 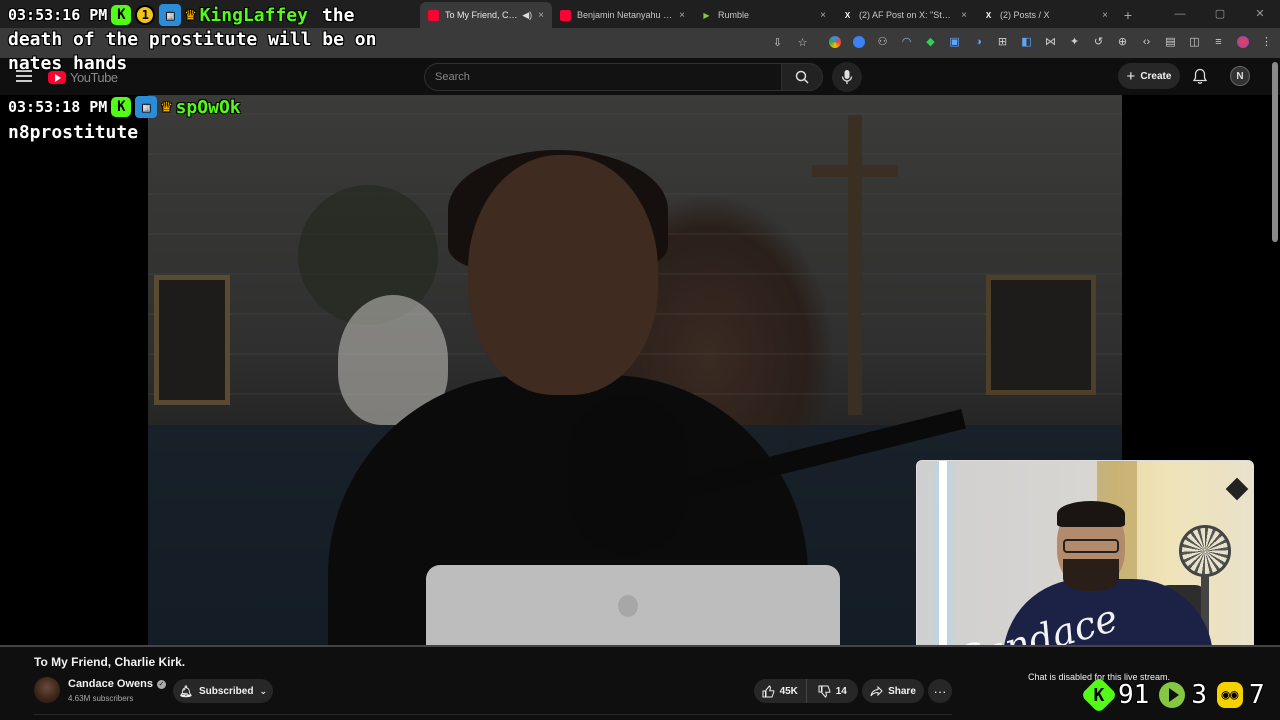 I want to click on tab-x-af-post: X (2) AF Post on X: "Steve Ba ×, so click(x=904, y=15).